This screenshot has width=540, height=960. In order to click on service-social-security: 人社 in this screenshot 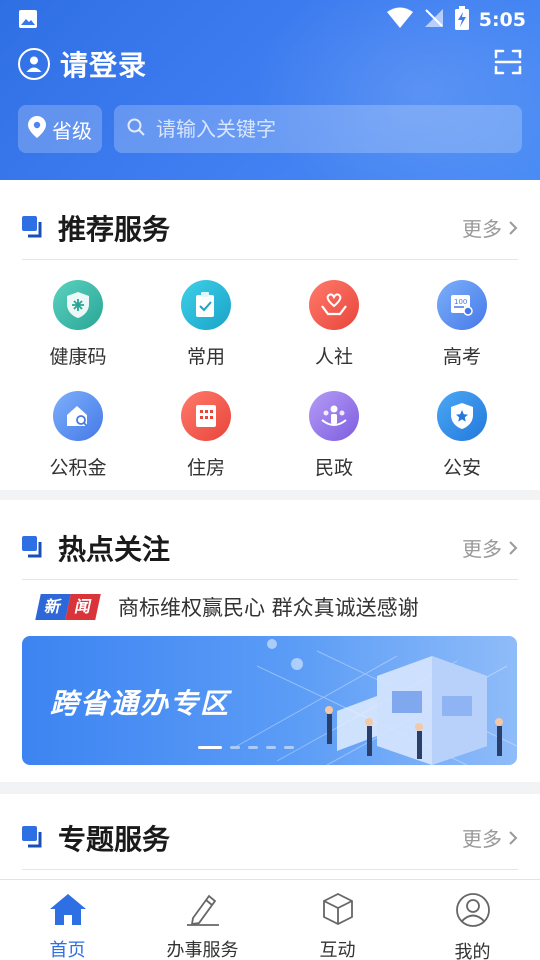, I will do `click(334, 324)`.